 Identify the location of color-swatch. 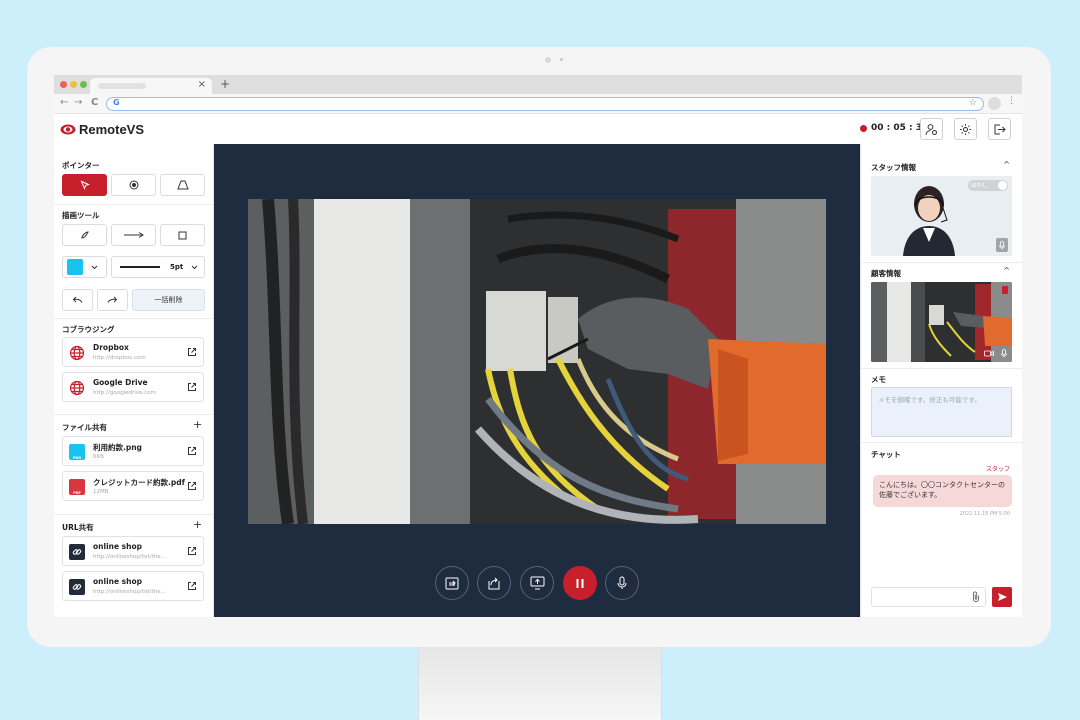
(75, 267).